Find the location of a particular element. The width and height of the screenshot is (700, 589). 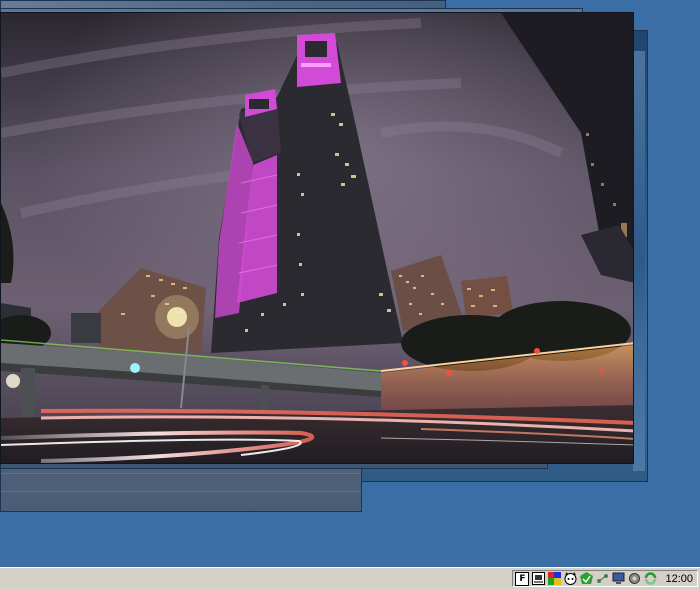

taskbar: F 12:00 is located at coordinates (350, 578).